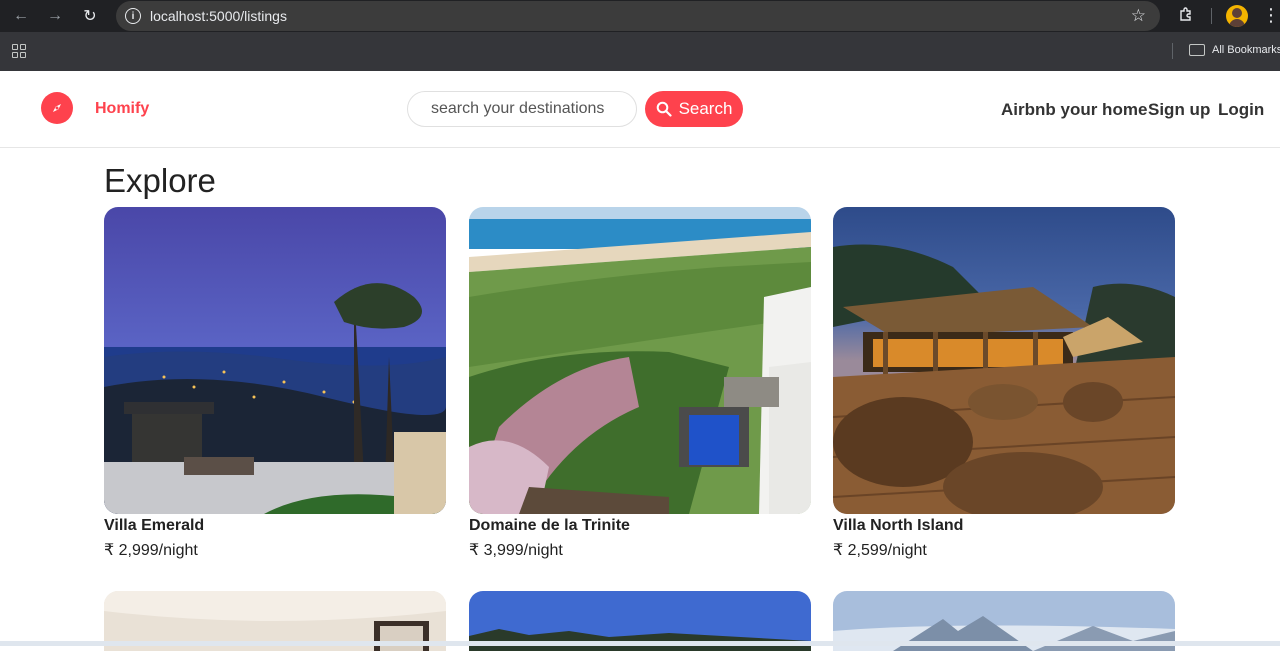 This screenshot has height=651, width=1280. What do you see at coordinates (1074, 110) in the screenshot?
I see `airbnb-your-home-link: Airbnb your home` at bounding box center [1074, 110].